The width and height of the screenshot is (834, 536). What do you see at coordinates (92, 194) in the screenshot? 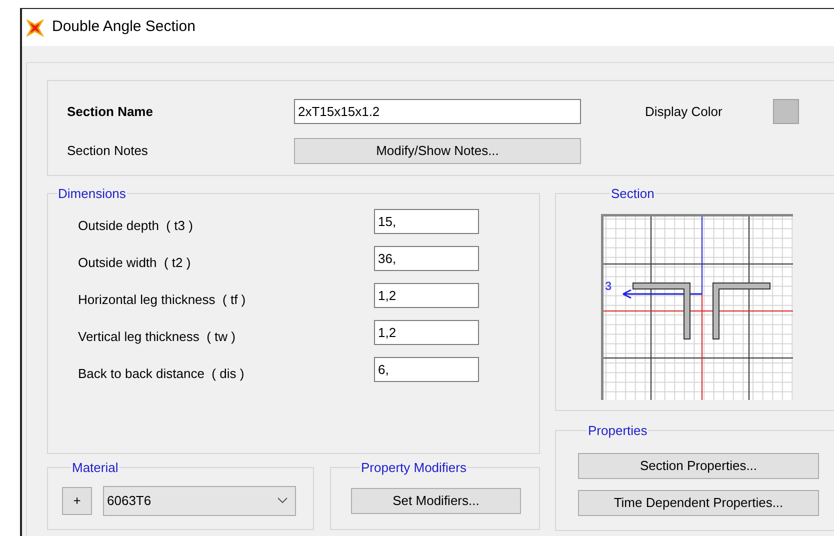
I see `group-label: Dimensions` at bounding box center [92, 194].